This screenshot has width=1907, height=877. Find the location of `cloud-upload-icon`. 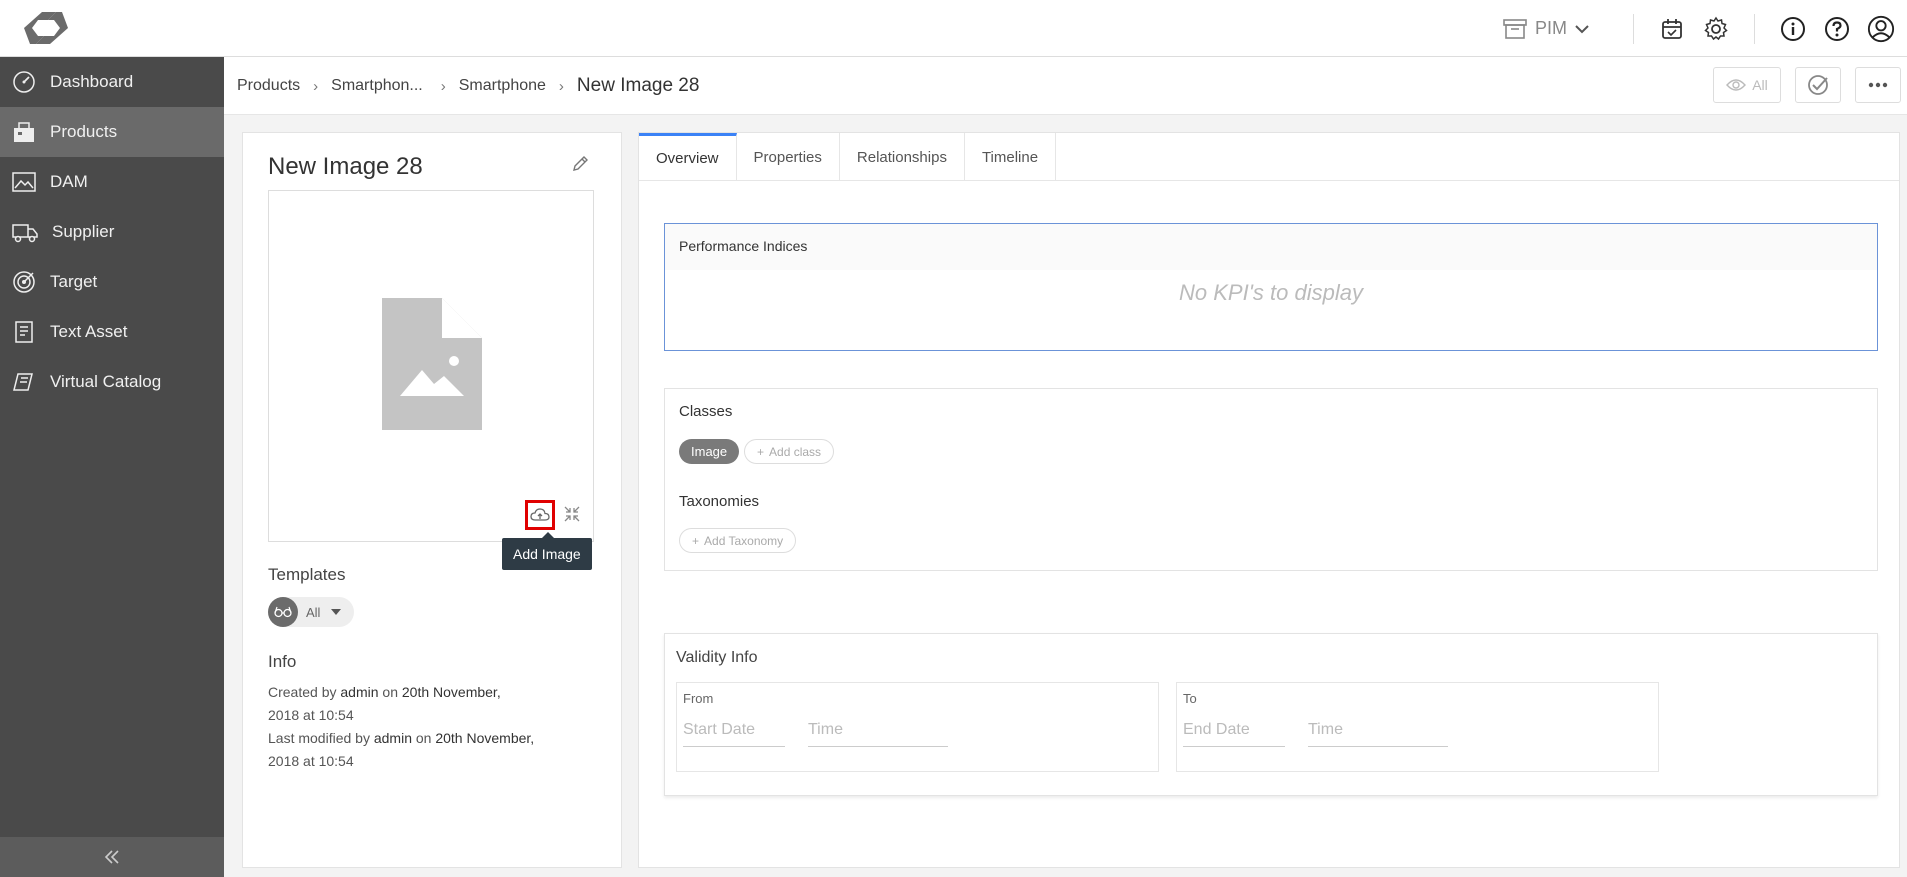

cloud-upload-icon is located at coordinates (540, 514).